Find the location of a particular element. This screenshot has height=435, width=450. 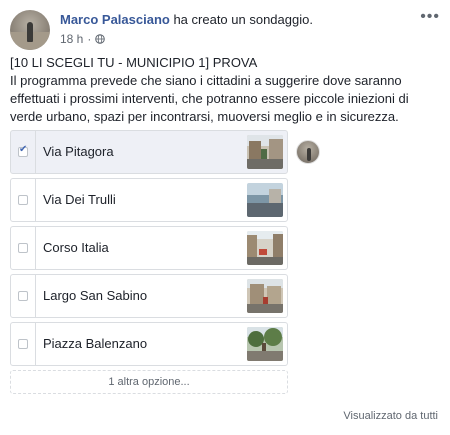

poll-option-via-dei-trulli: Via Dei Trulli is located at coordinates (149, 200).